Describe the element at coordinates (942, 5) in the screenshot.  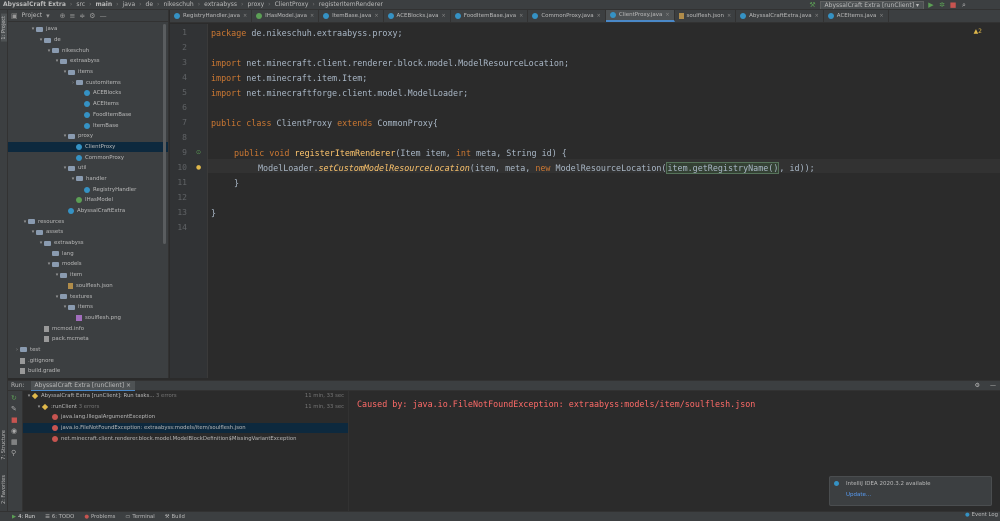
I see `debug-icon: ✲` at that location.